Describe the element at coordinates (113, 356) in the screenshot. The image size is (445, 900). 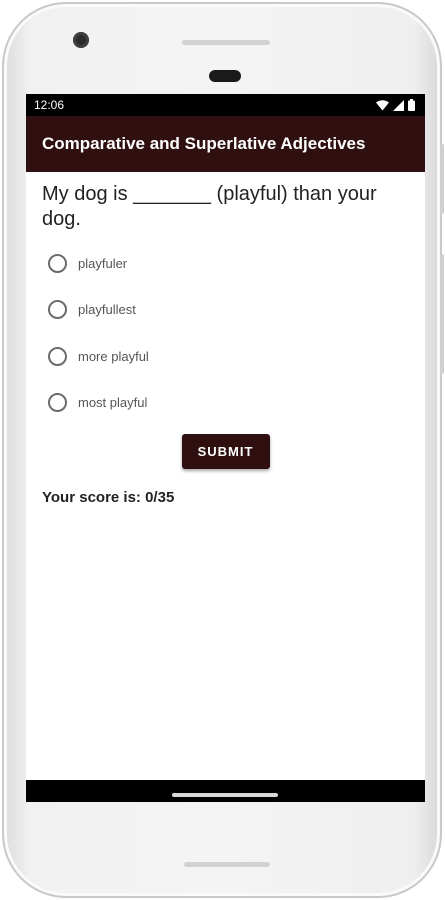
I see `option-label: more playful` at that location.